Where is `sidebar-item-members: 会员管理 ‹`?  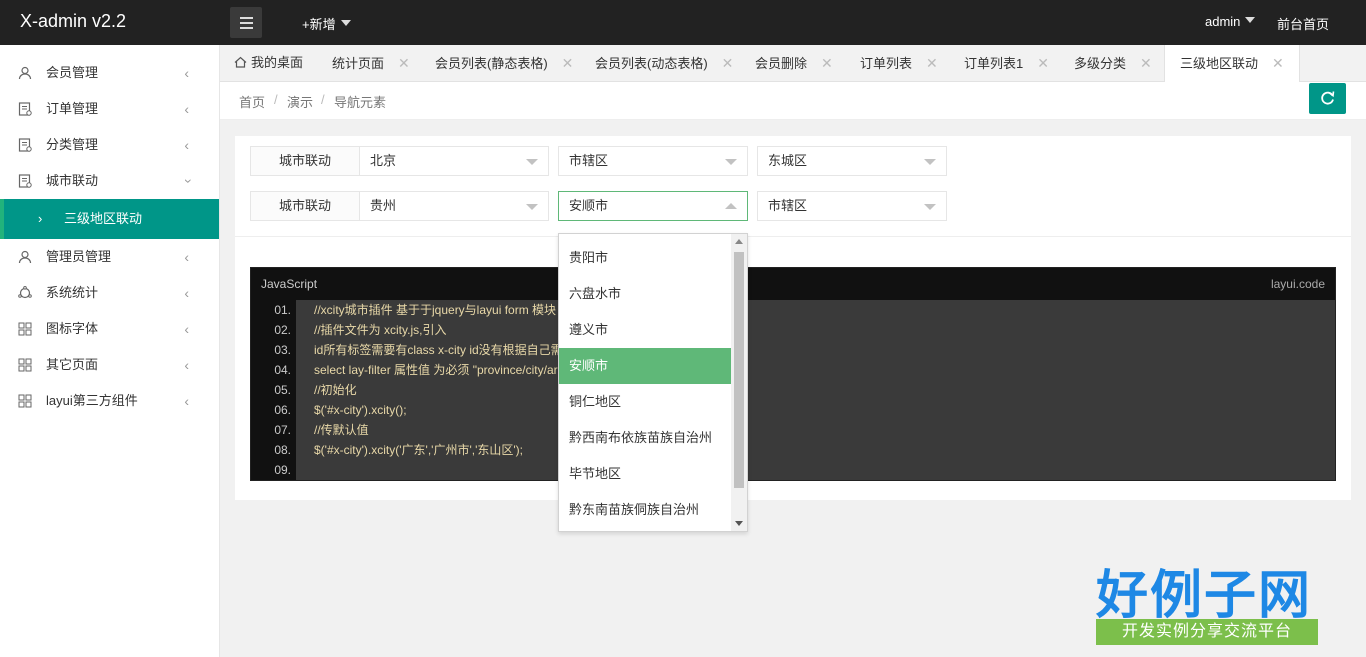
sidebar-item-members: 会员管理 ‹ is located at coordinates (109, 73).